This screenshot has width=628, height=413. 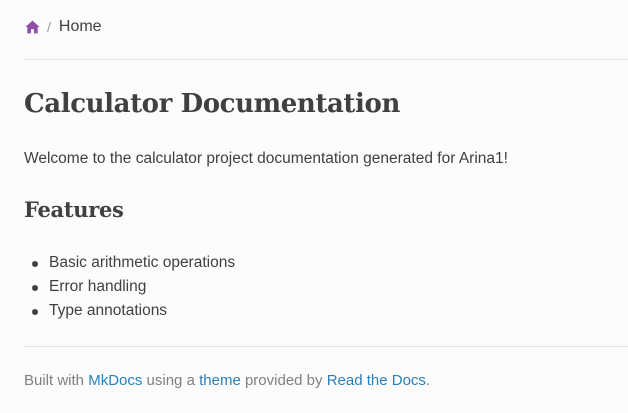 I want to click on mkdocs-link: MkDocs, so click(x=115, y=380).